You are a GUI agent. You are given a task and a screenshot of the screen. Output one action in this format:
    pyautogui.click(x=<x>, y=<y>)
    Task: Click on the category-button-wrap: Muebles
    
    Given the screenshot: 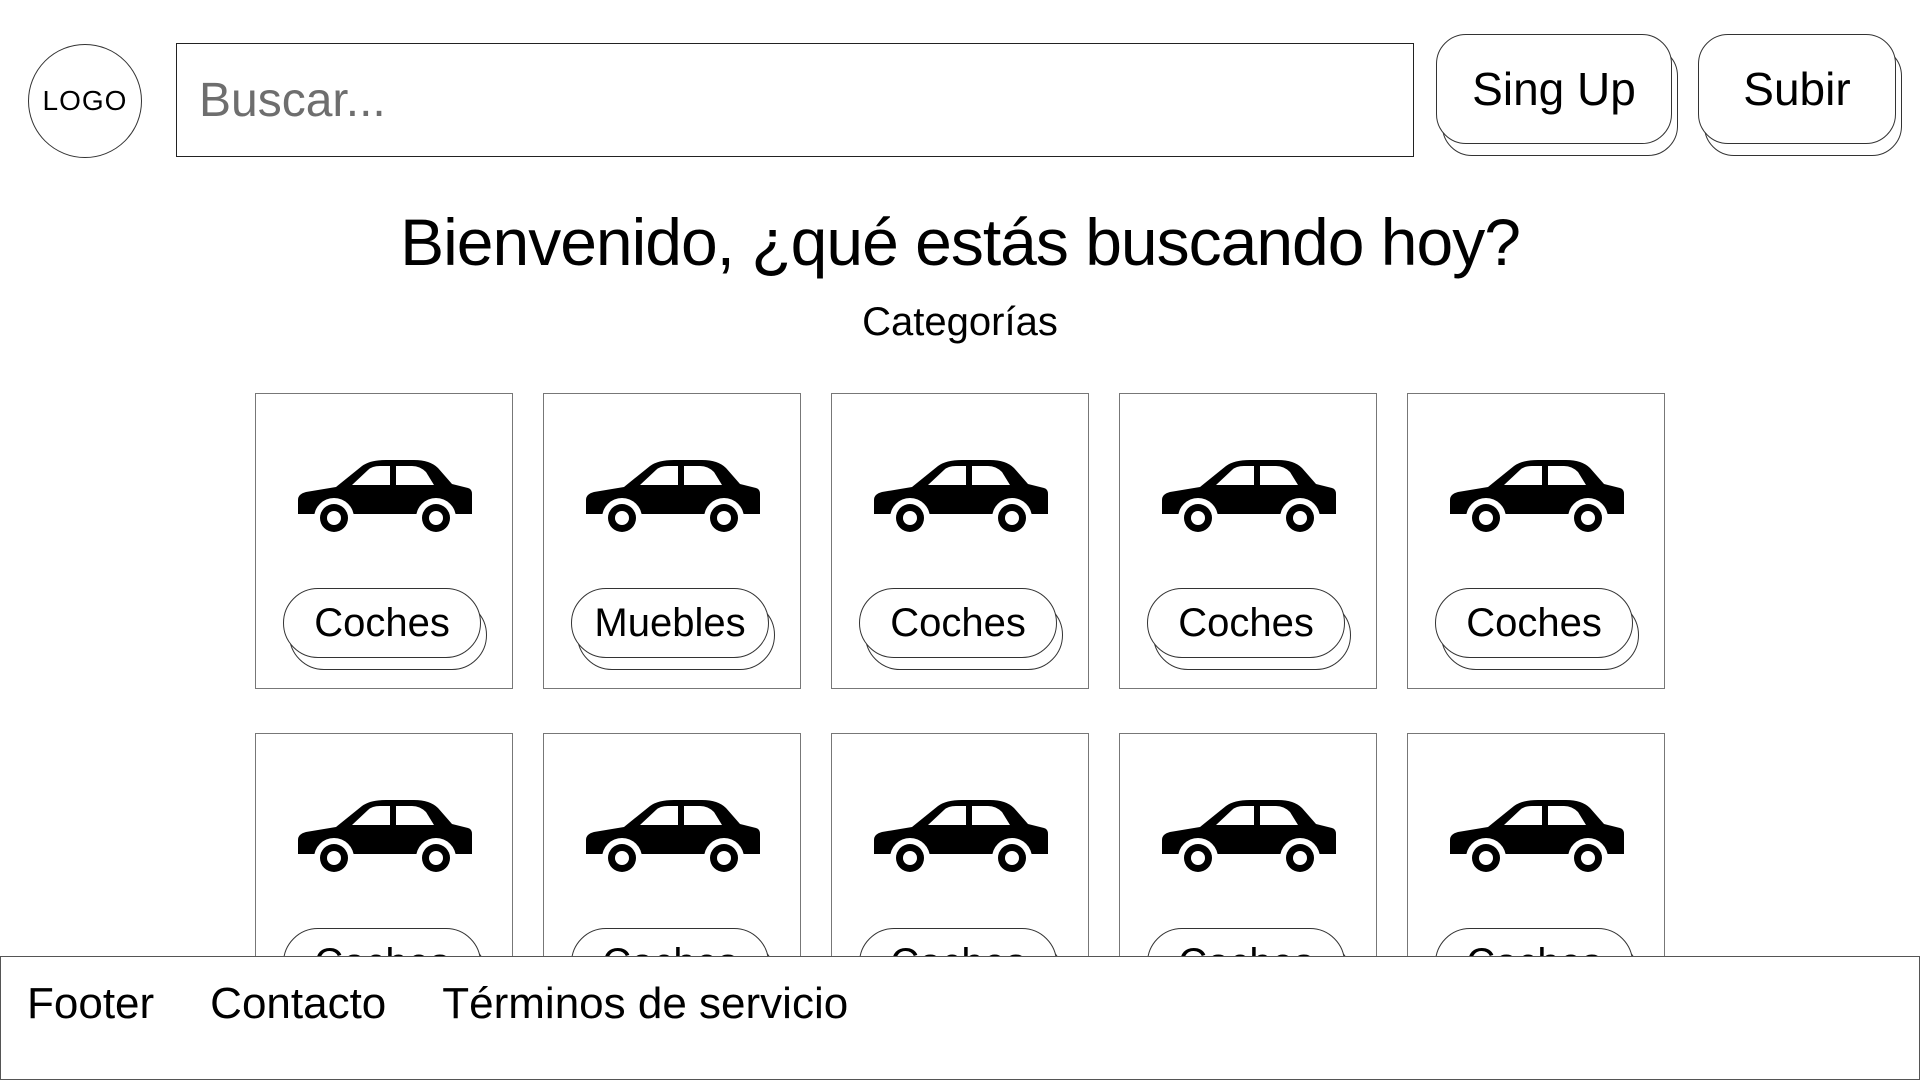 What is the action you would take?
    pyautogui.click(x=673, y=629)
    